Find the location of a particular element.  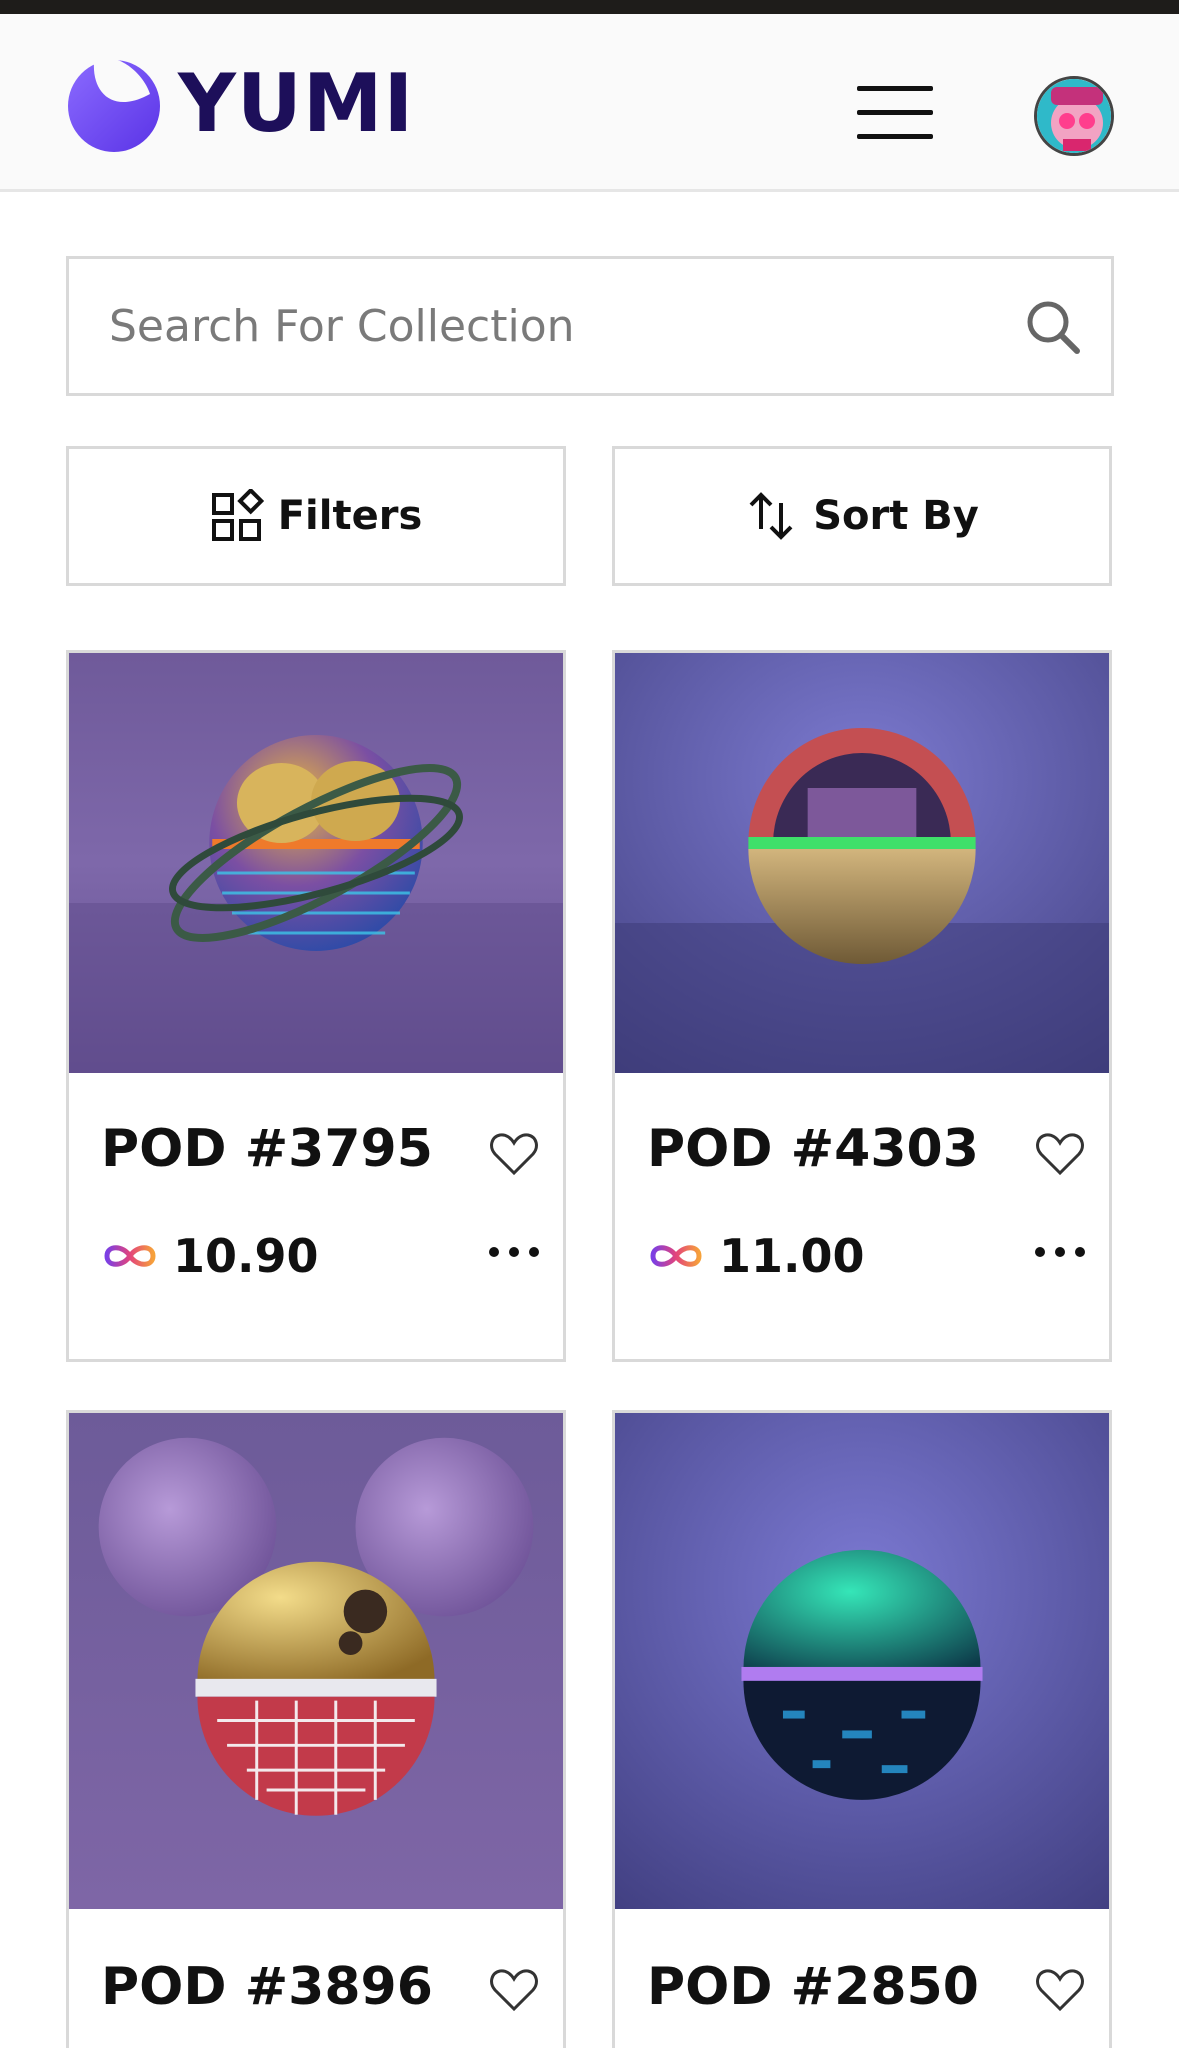

logo-text: YUMI is located at coordinates (296, 103).